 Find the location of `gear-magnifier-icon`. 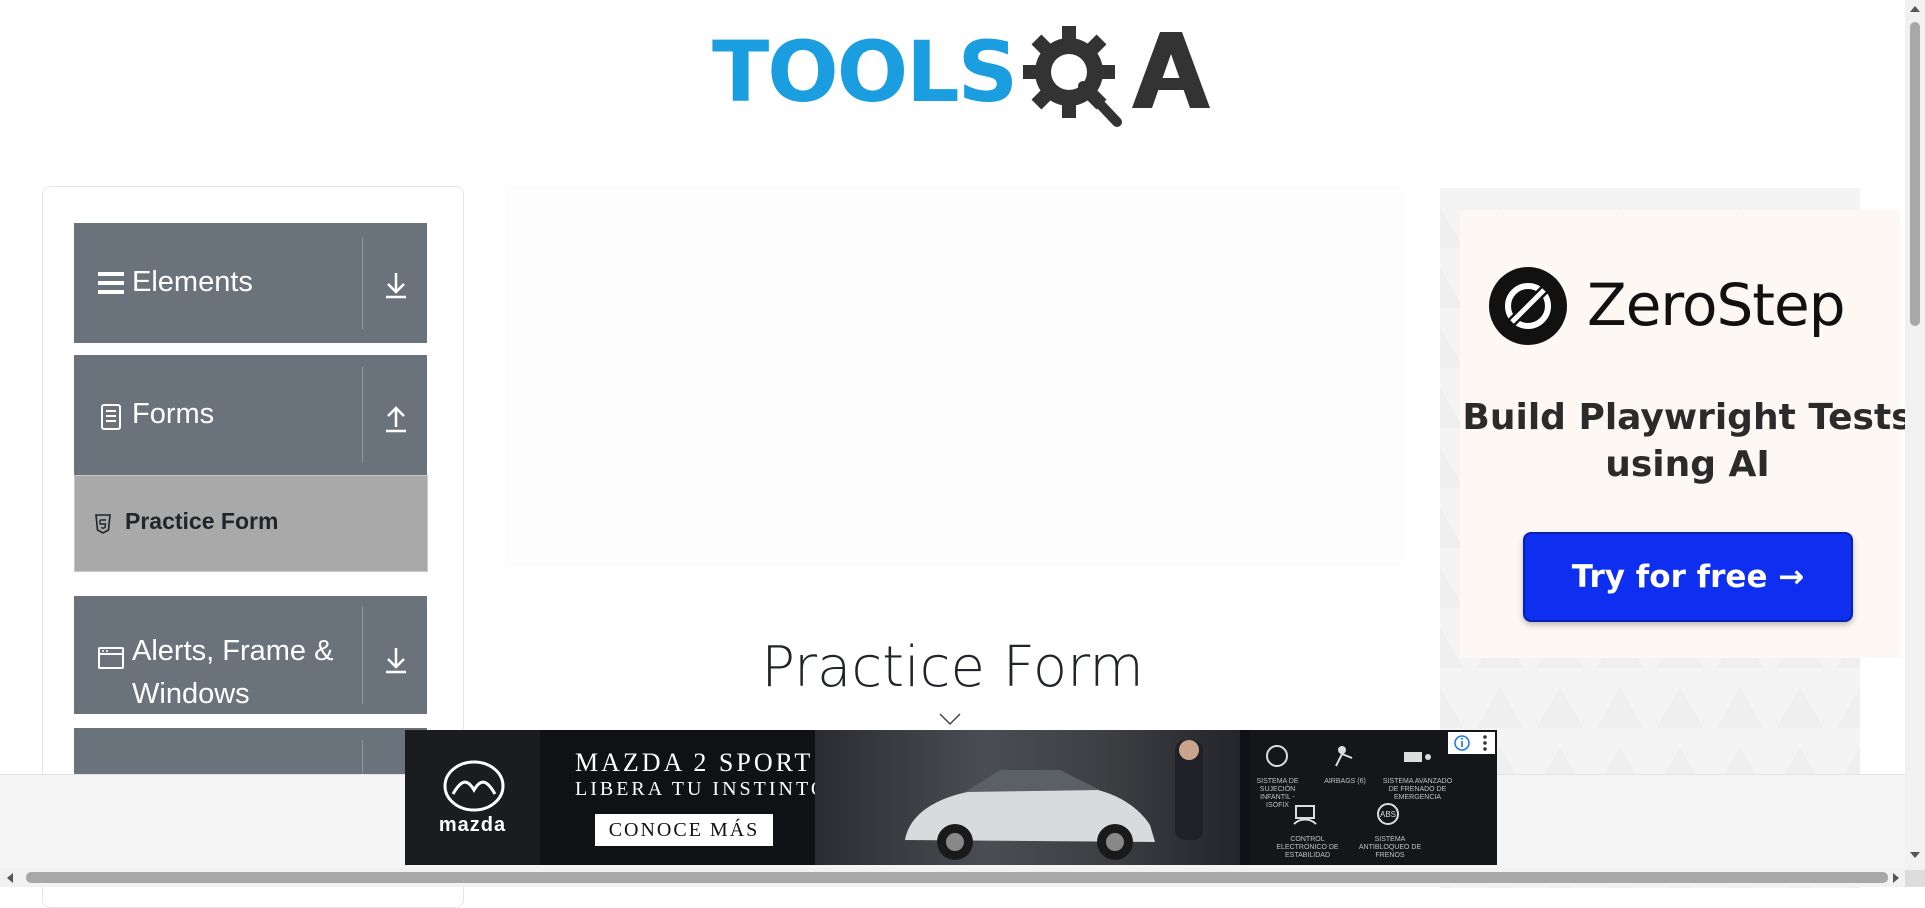

gear-magnifier-icon is located at coordinates (1072, 76).